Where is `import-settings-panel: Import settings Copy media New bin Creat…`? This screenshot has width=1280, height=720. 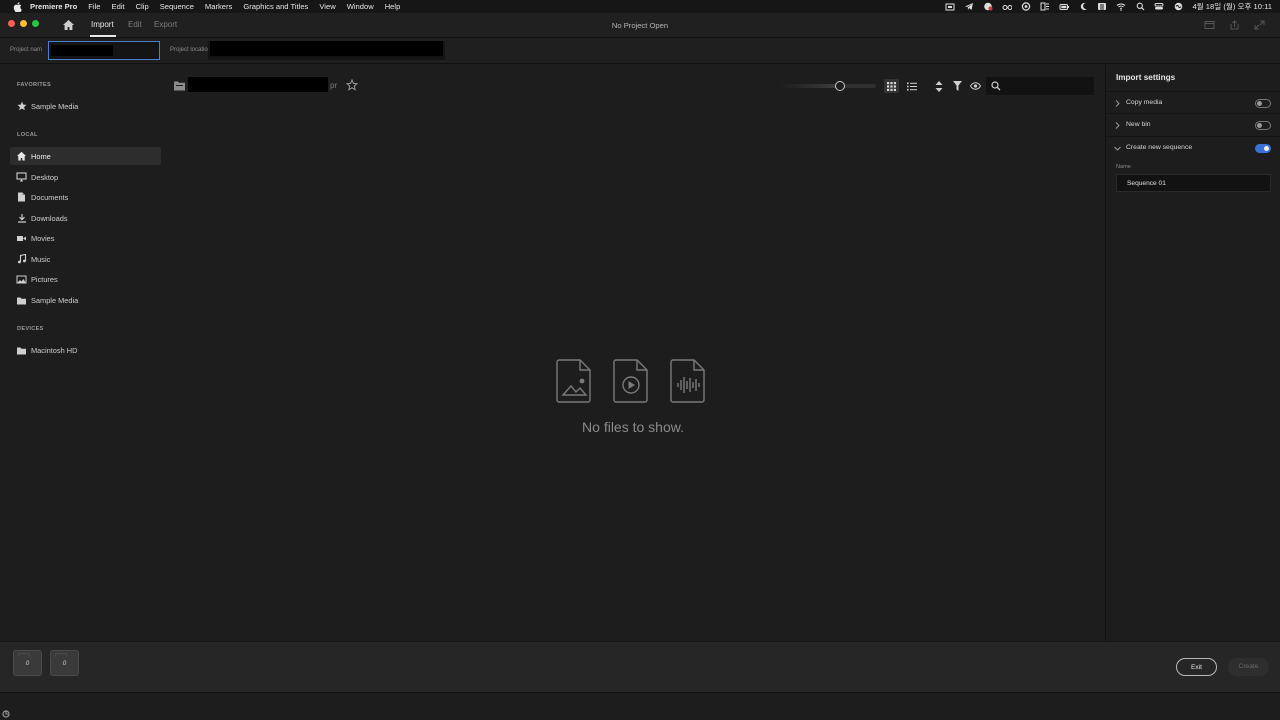 import-settings-panel: Import settings Copy media New bin Creat… is located at coordinates (1192, 353).